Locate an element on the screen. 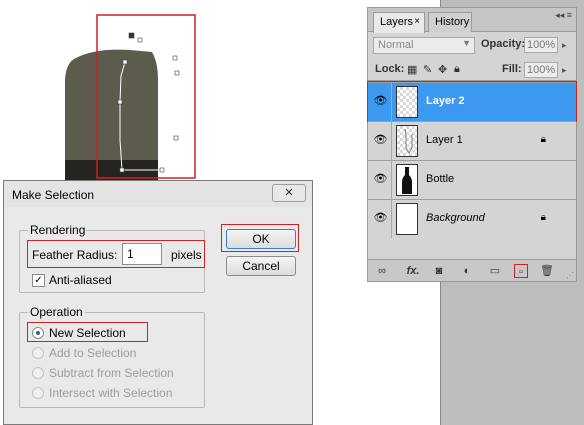 This screenshot has height=425, width=584. ok-button-label: OK is located at coordinates (261, 239).